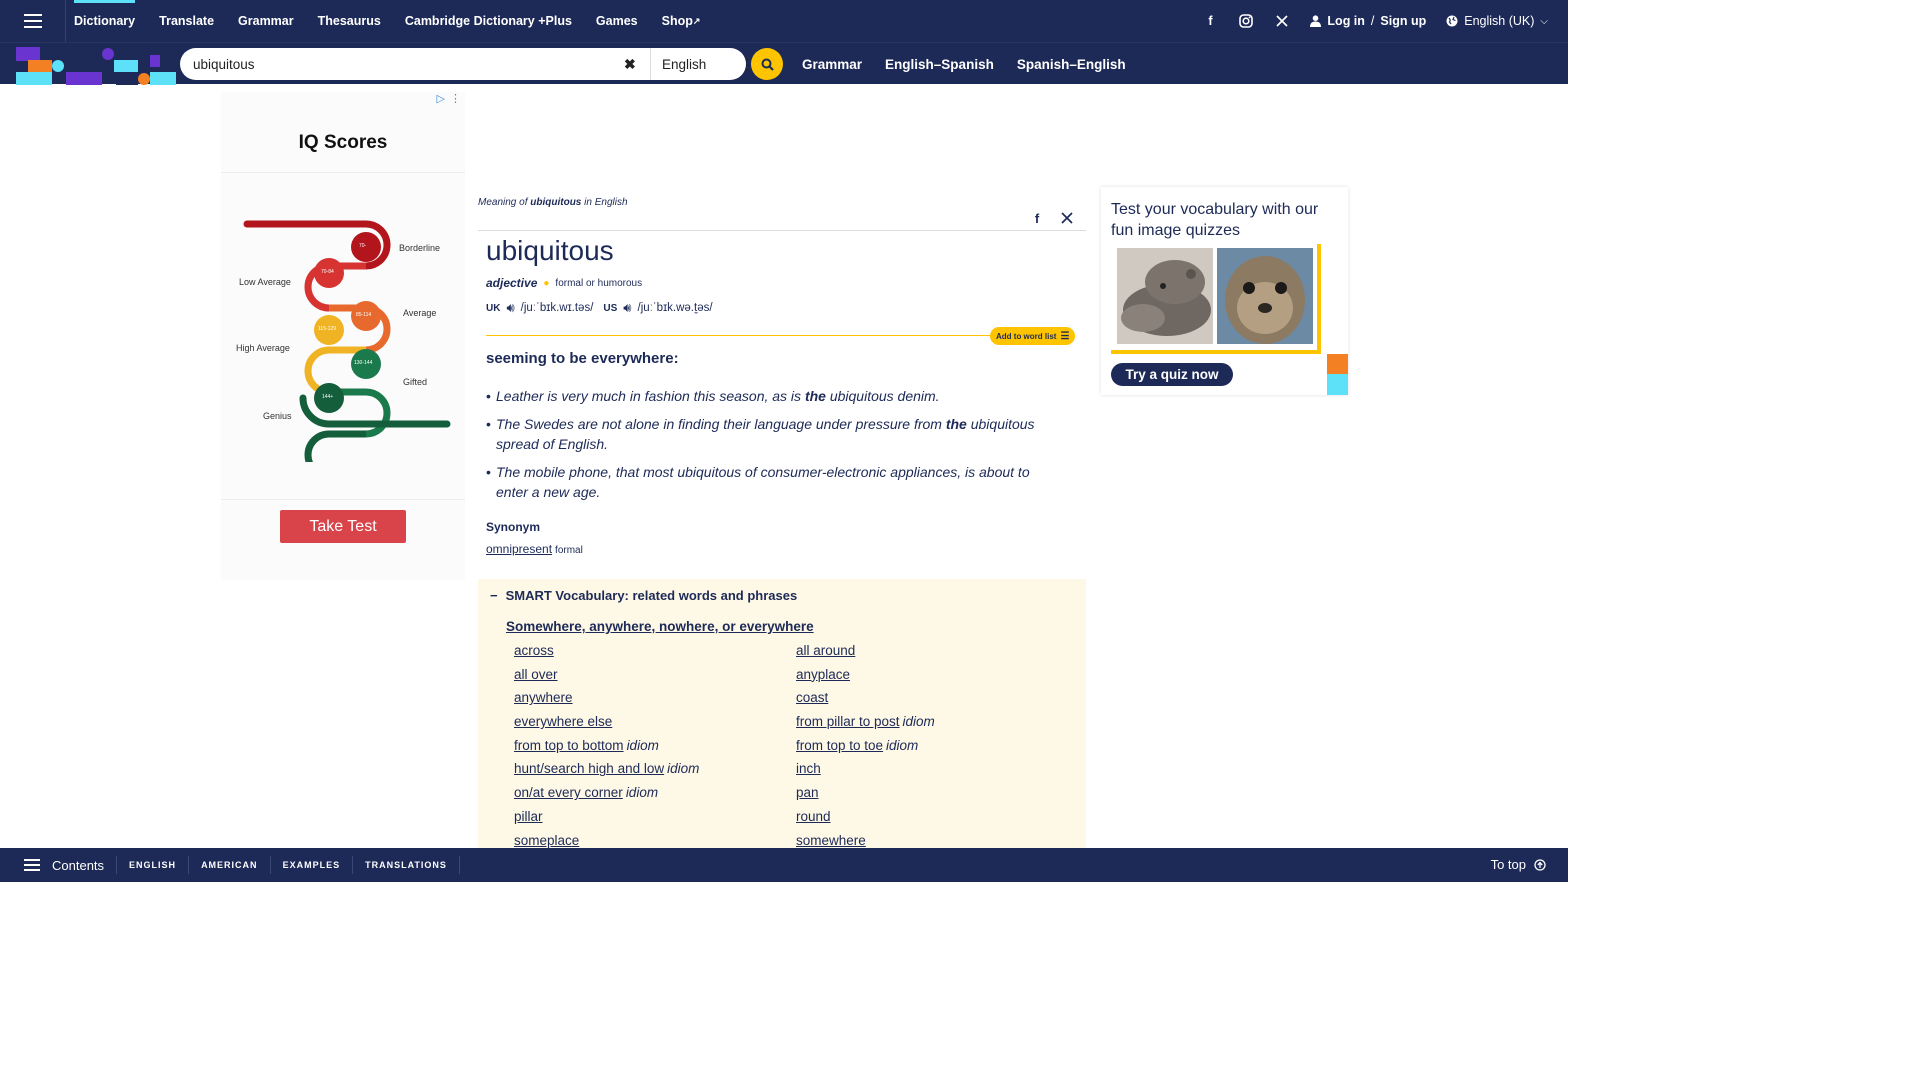  I want to click on jump-english: ENGLISH, so click(153, 865).